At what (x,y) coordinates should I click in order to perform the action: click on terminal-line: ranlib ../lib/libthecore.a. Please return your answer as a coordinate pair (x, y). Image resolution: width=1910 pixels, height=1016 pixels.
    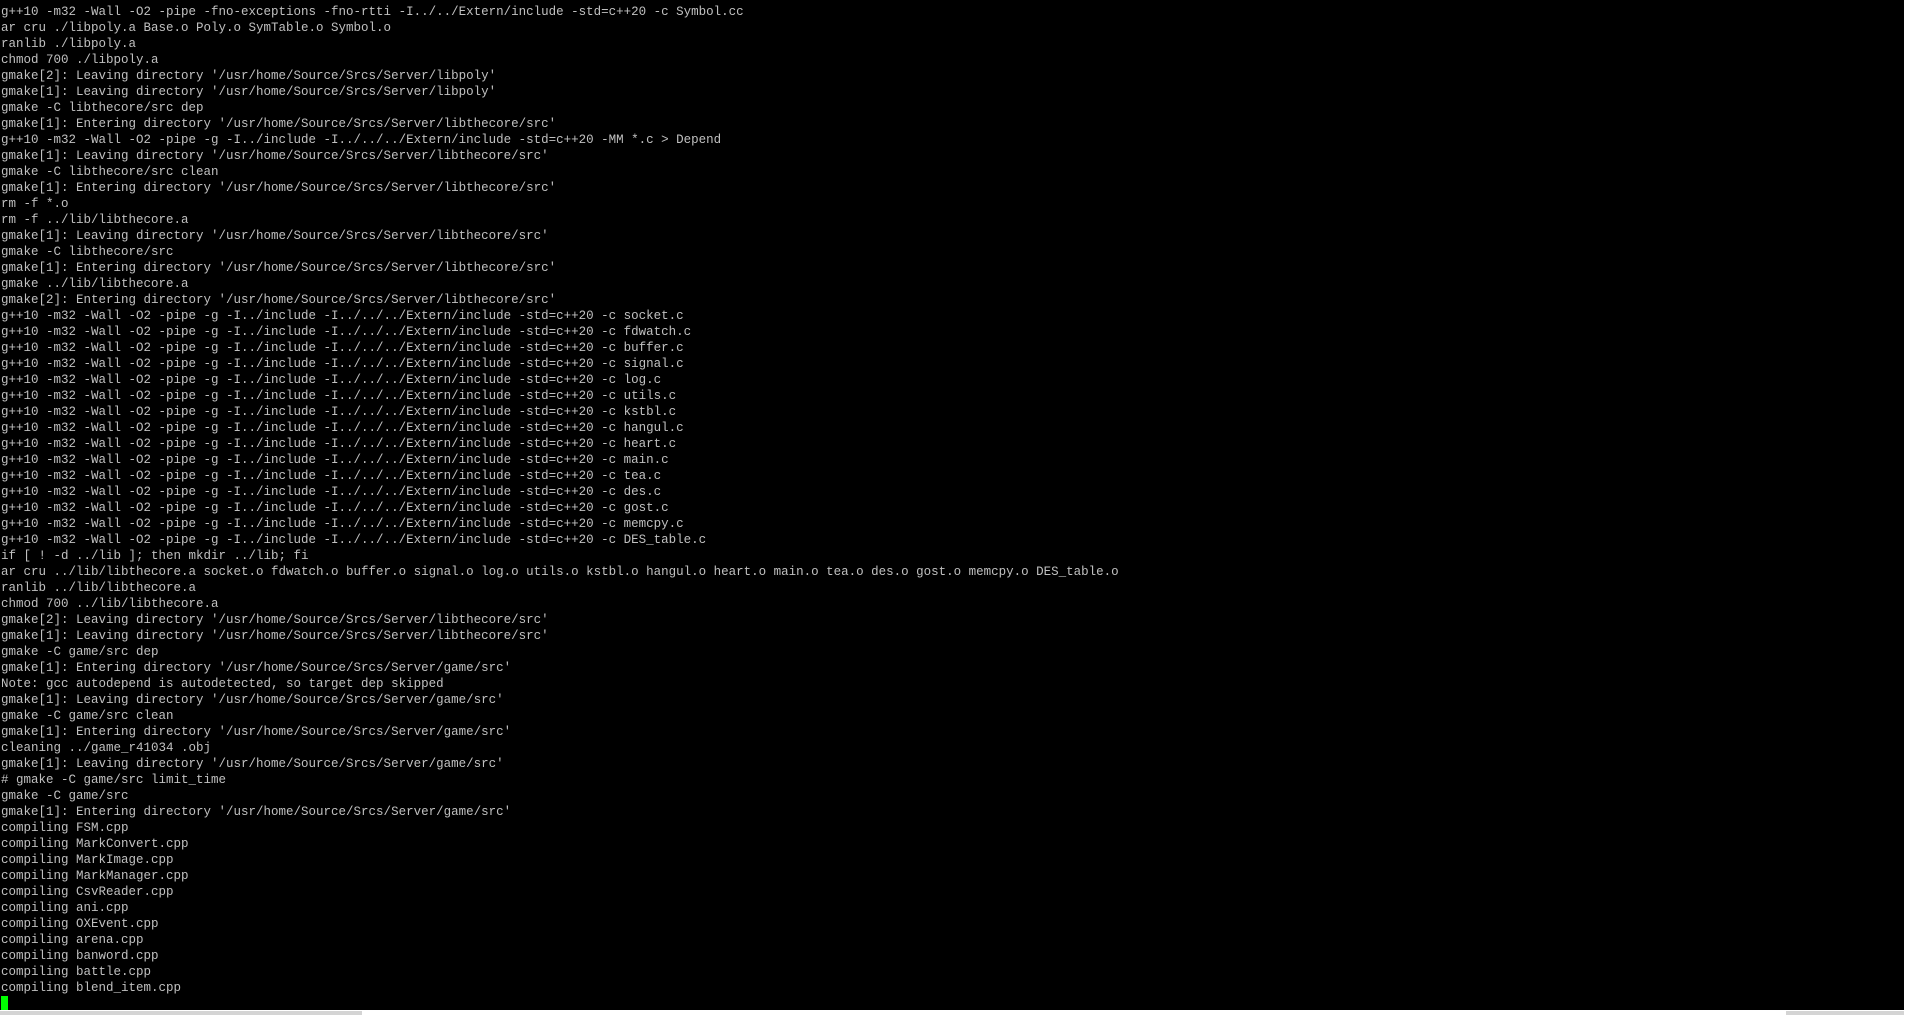
    Looking at the image, I should click on (99, 588).